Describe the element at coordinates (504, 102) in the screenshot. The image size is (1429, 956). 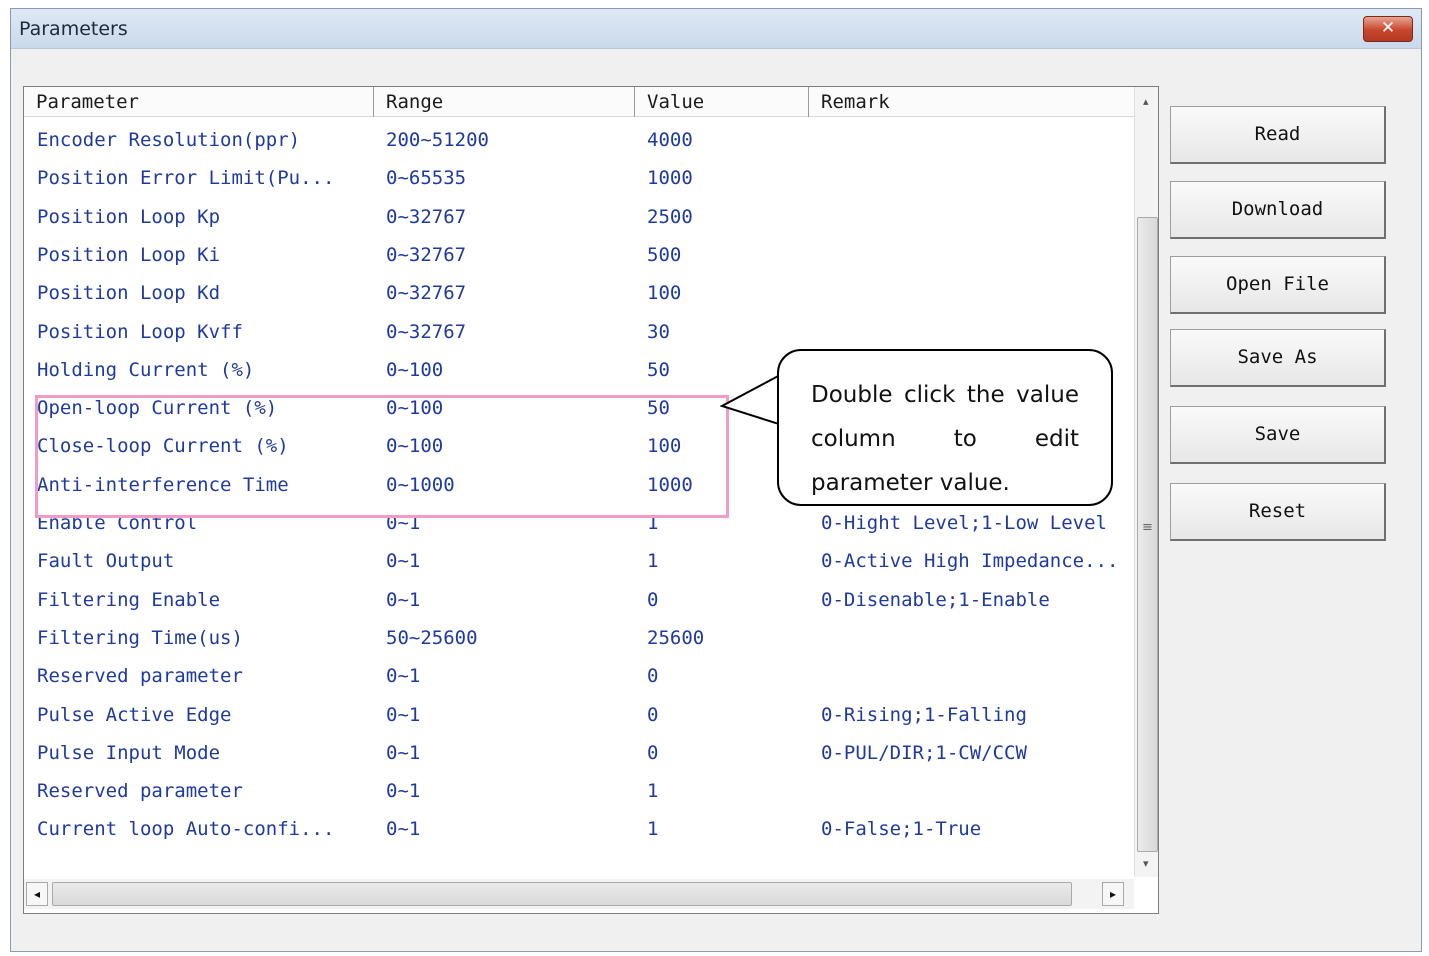
I see `column-header-range: Range` at that location.